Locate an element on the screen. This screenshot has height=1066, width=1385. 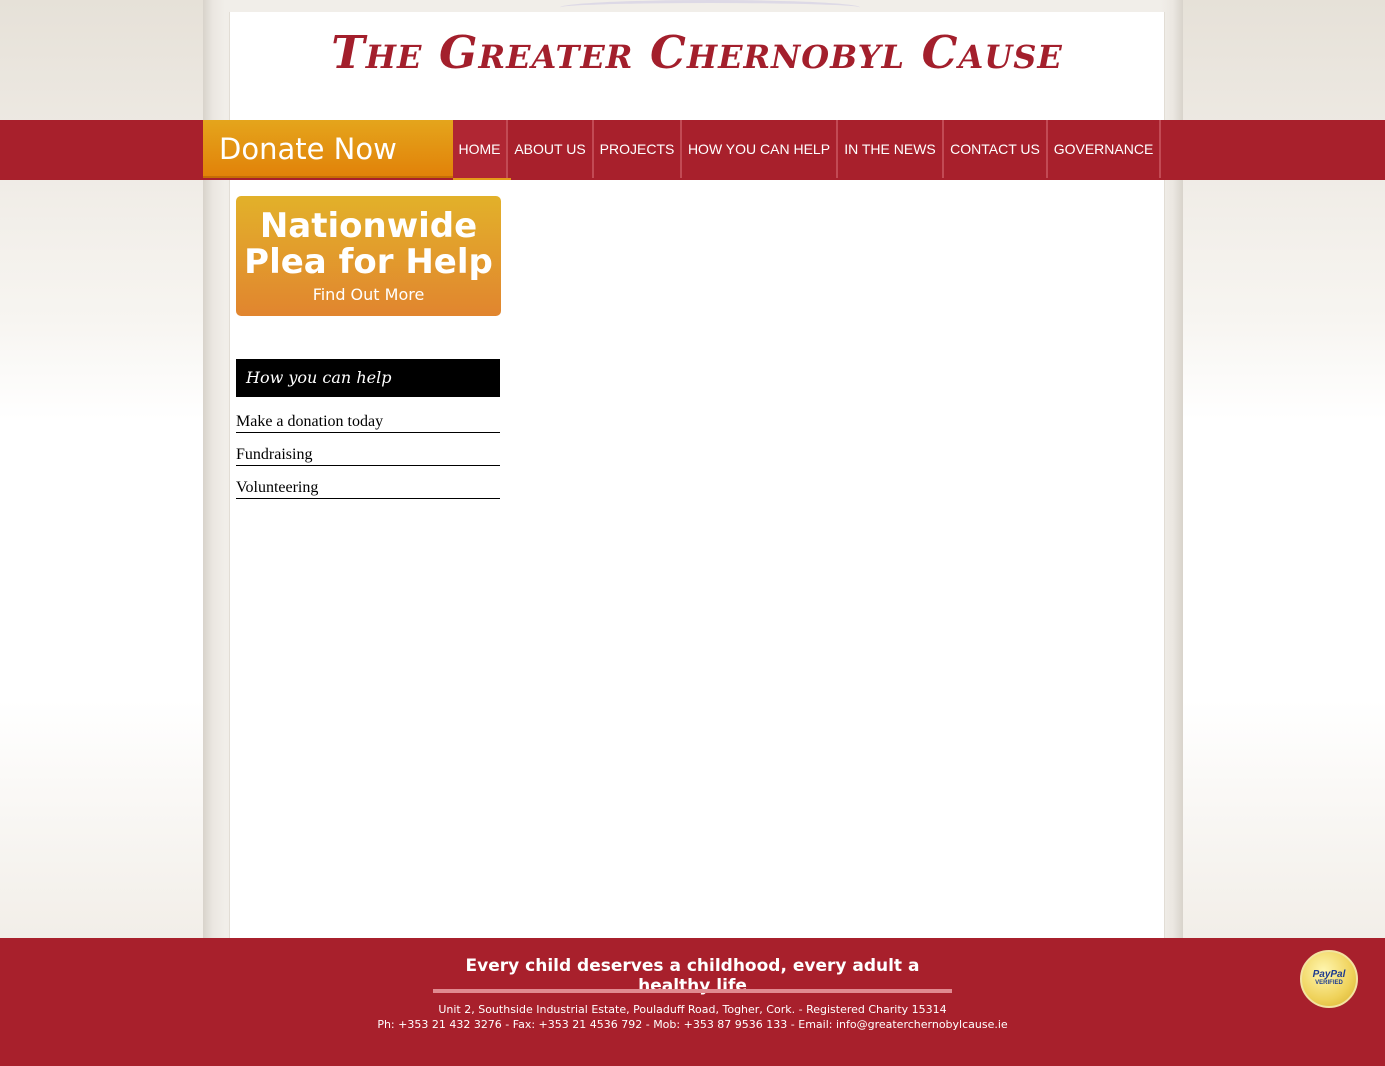
nav-item-home: HOME is located at coordinates (480, 149).